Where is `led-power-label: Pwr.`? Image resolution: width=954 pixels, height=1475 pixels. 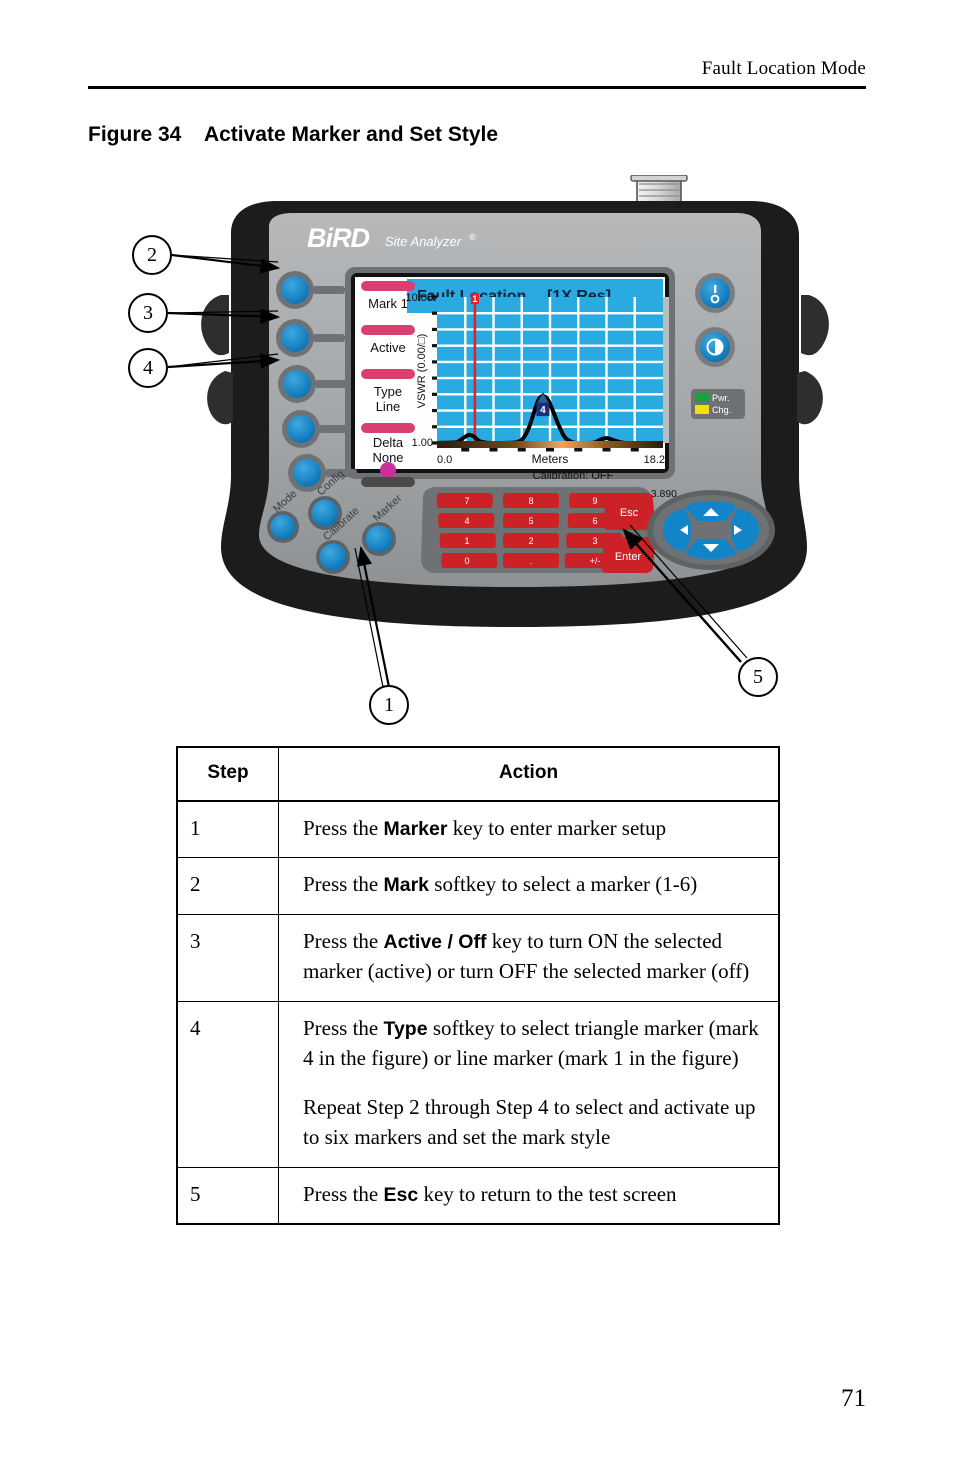
led-power-label: Pwr. is located at coordinates (721, 398).